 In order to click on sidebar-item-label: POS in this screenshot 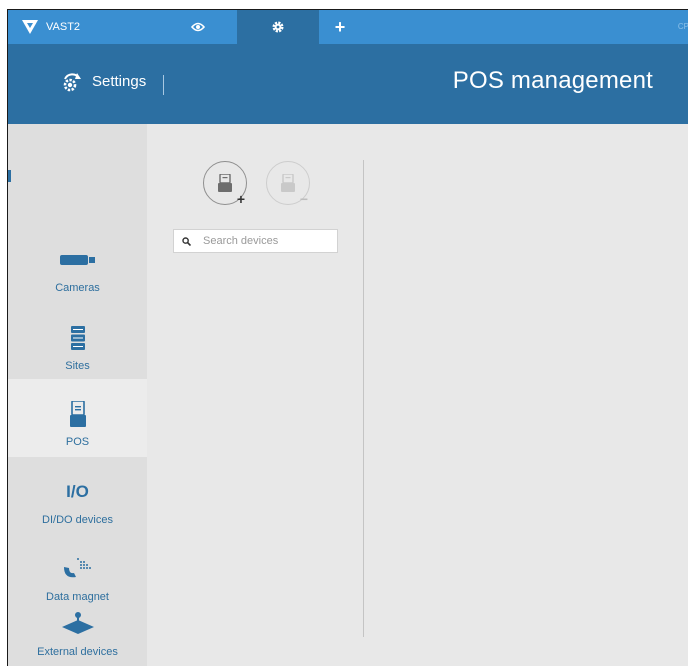, I will do `click(77, 442)`.